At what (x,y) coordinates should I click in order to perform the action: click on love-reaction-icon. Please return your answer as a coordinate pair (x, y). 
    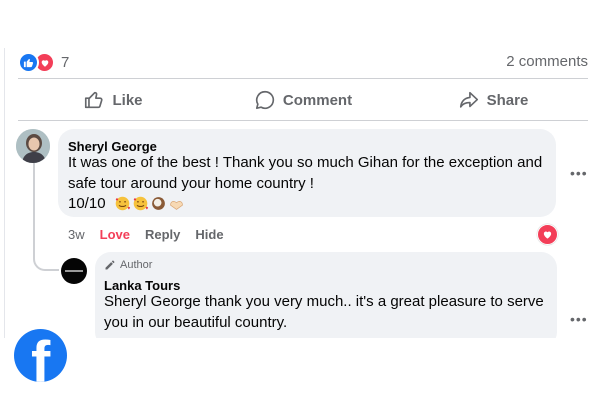
    Looking at the image, I should click on (547, 234).